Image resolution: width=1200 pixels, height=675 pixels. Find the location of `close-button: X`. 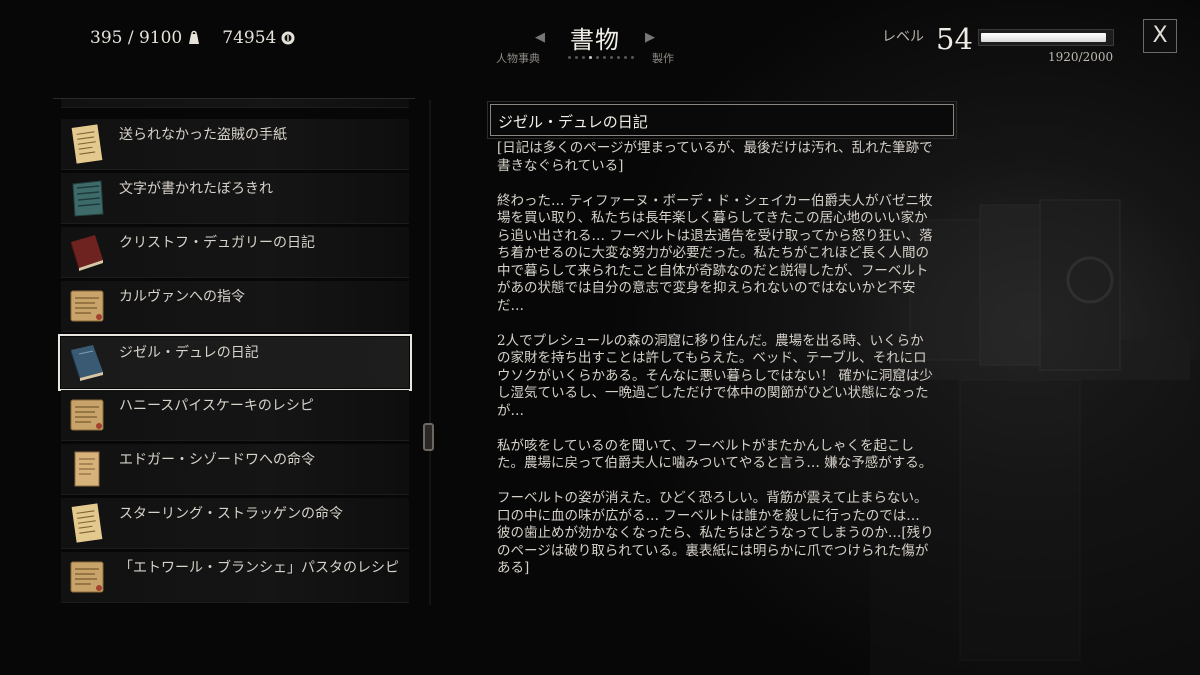

close-button: X is located at coordinates (1160, 36).